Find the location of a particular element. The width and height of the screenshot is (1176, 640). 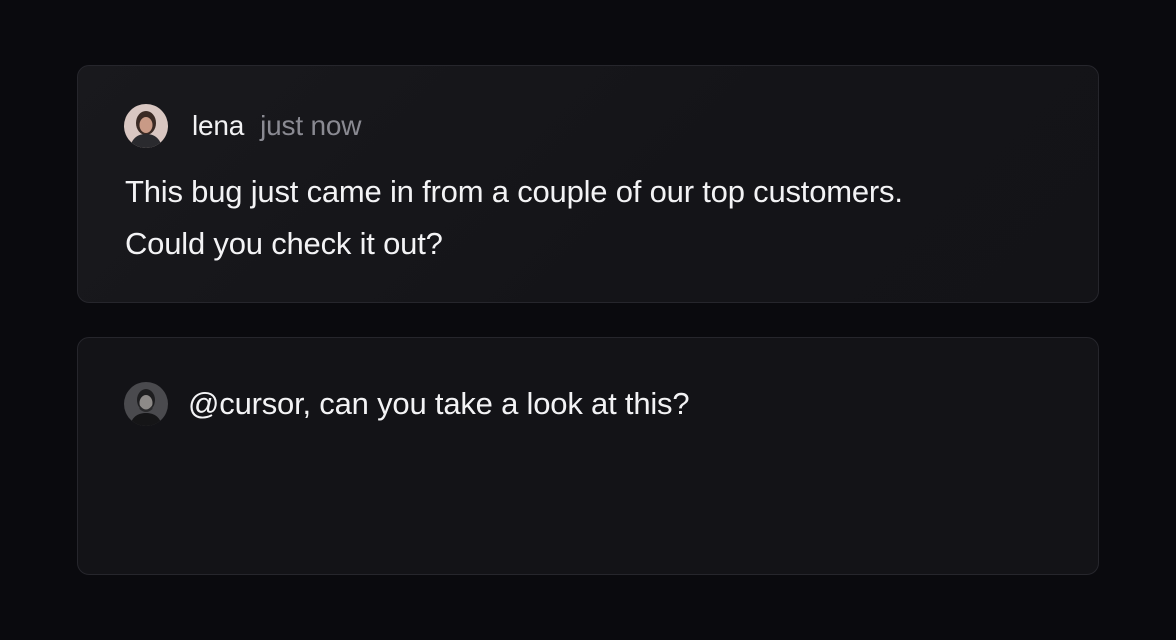

reply-input-text: @cursor, can you take a look at this? is located at coordinates (439, 404).